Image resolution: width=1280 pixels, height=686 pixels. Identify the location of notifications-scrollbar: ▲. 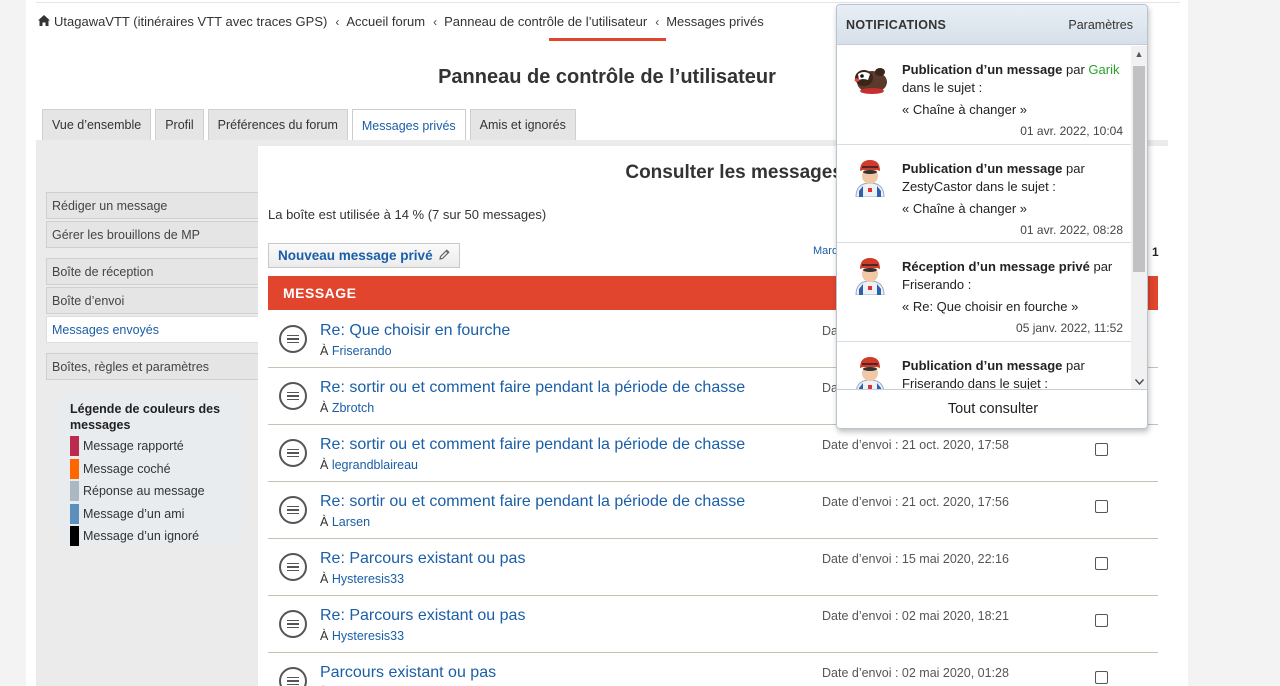
(1139, 218).